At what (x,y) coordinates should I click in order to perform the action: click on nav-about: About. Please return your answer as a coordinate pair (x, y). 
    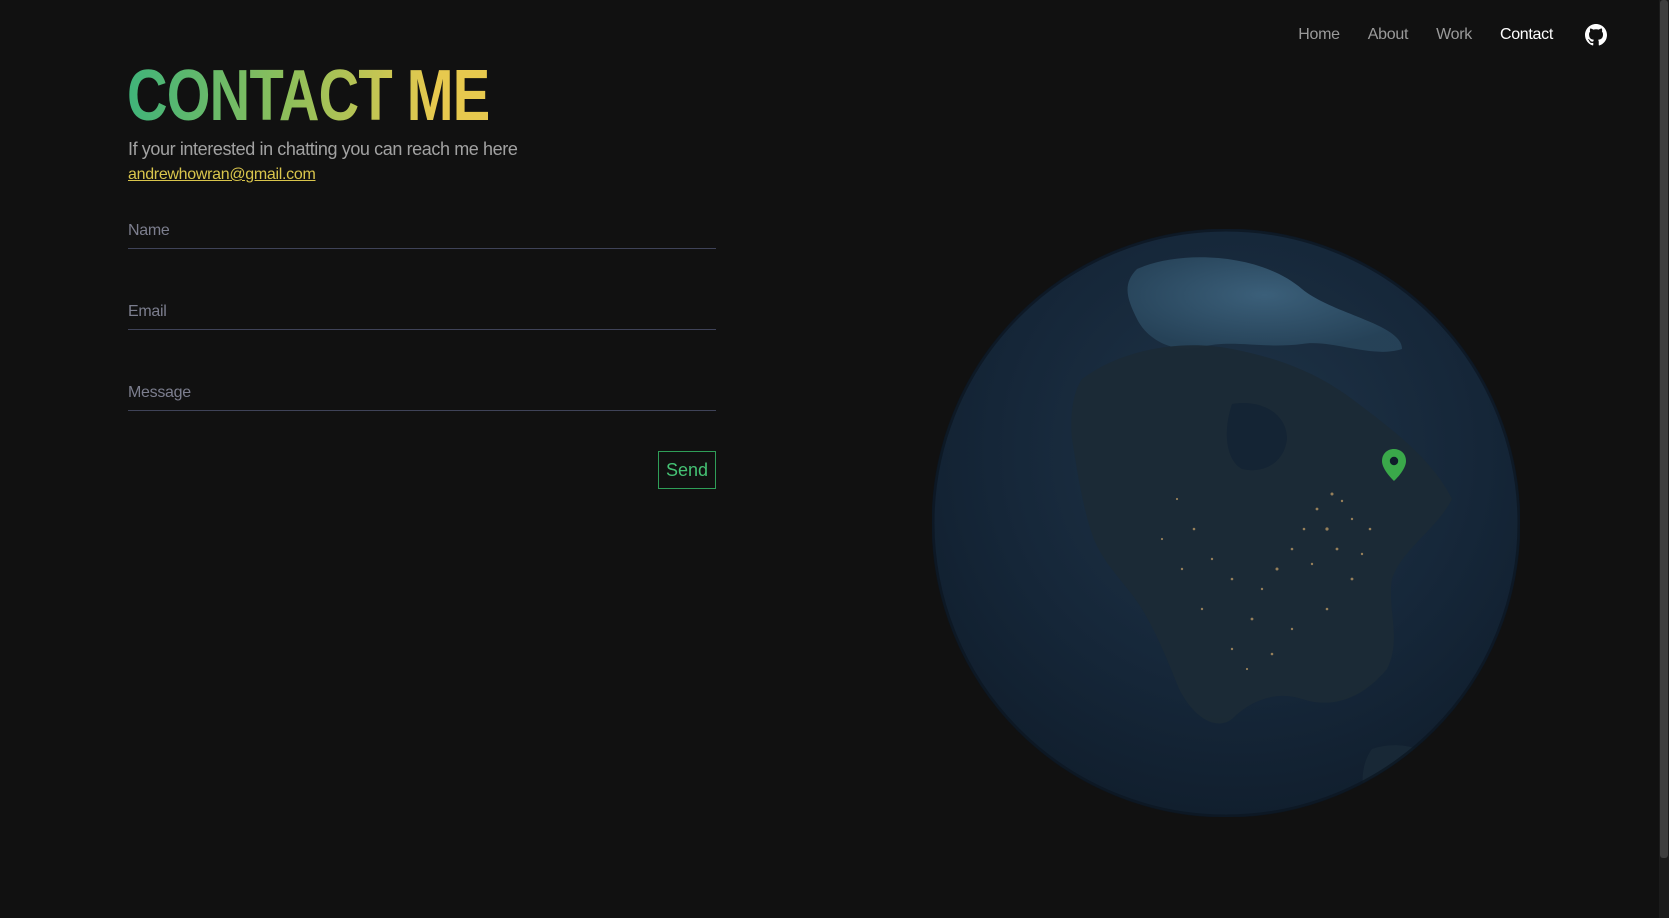
    Looking at the image, I should click on (1388, 35).